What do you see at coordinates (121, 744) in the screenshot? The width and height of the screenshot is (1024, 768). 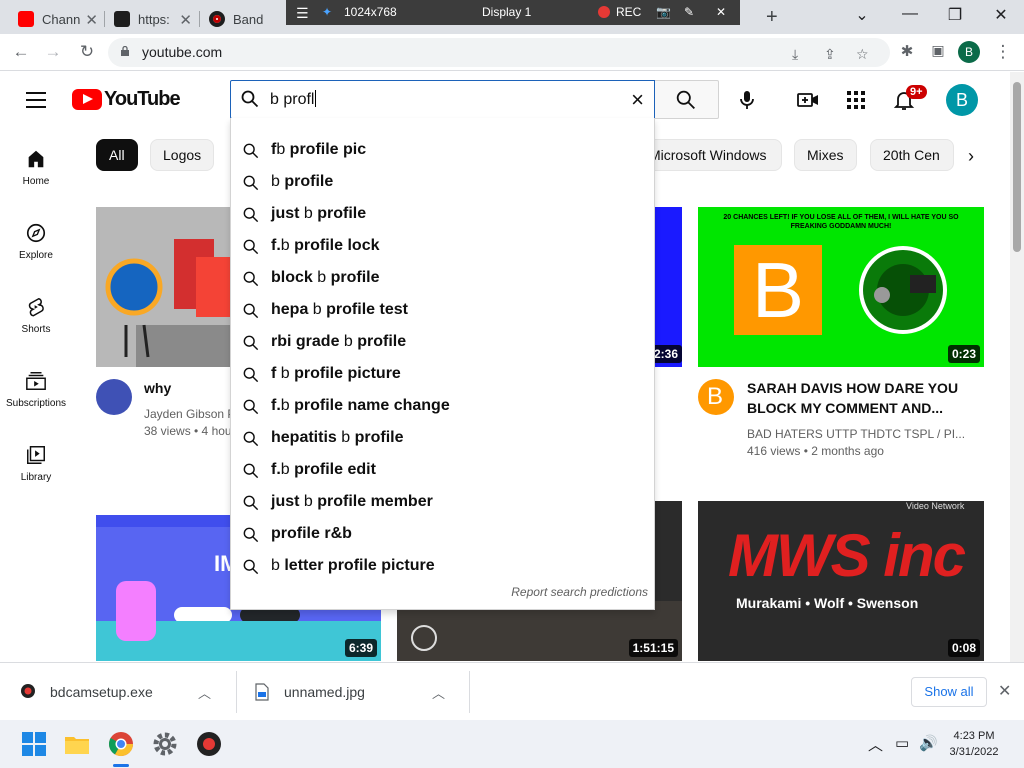 I see `chrome-icon` at bounding box center [121, 744].